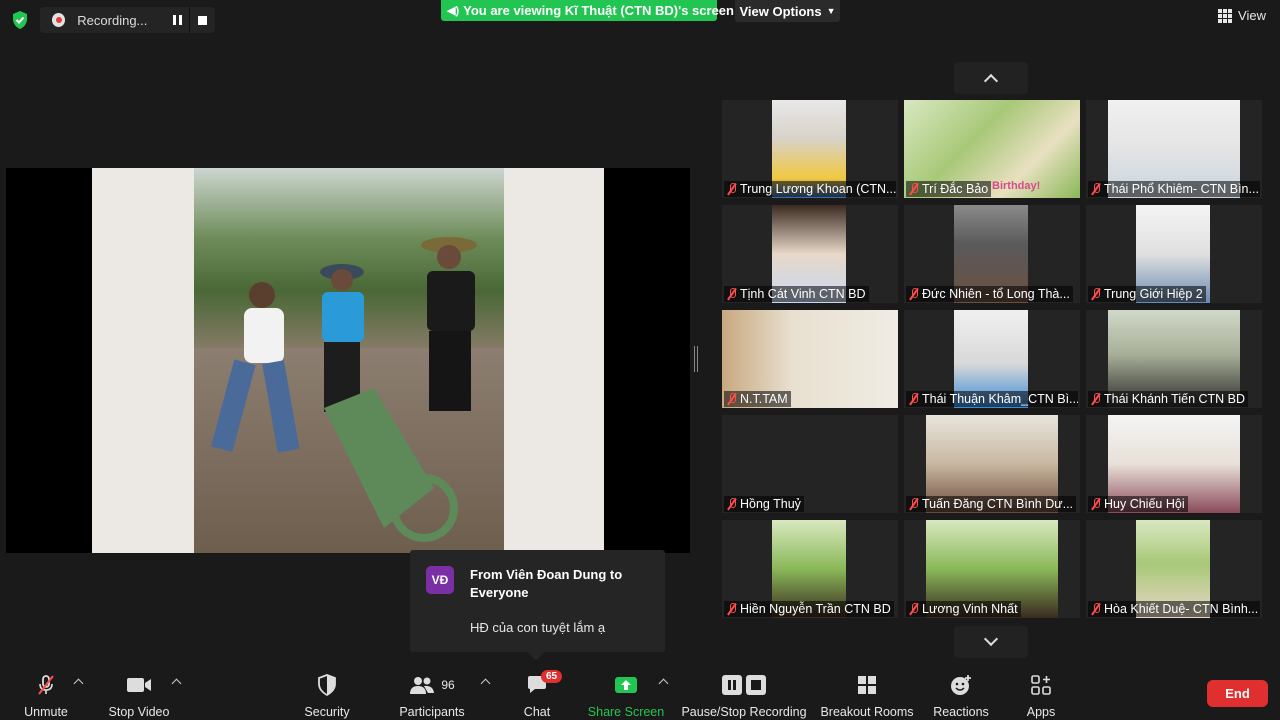 Image resolution: width=1280 pixels, height=720 pixels. I want to click on breakout-rooms-button: Breakout Rooms, so click(867, 692).